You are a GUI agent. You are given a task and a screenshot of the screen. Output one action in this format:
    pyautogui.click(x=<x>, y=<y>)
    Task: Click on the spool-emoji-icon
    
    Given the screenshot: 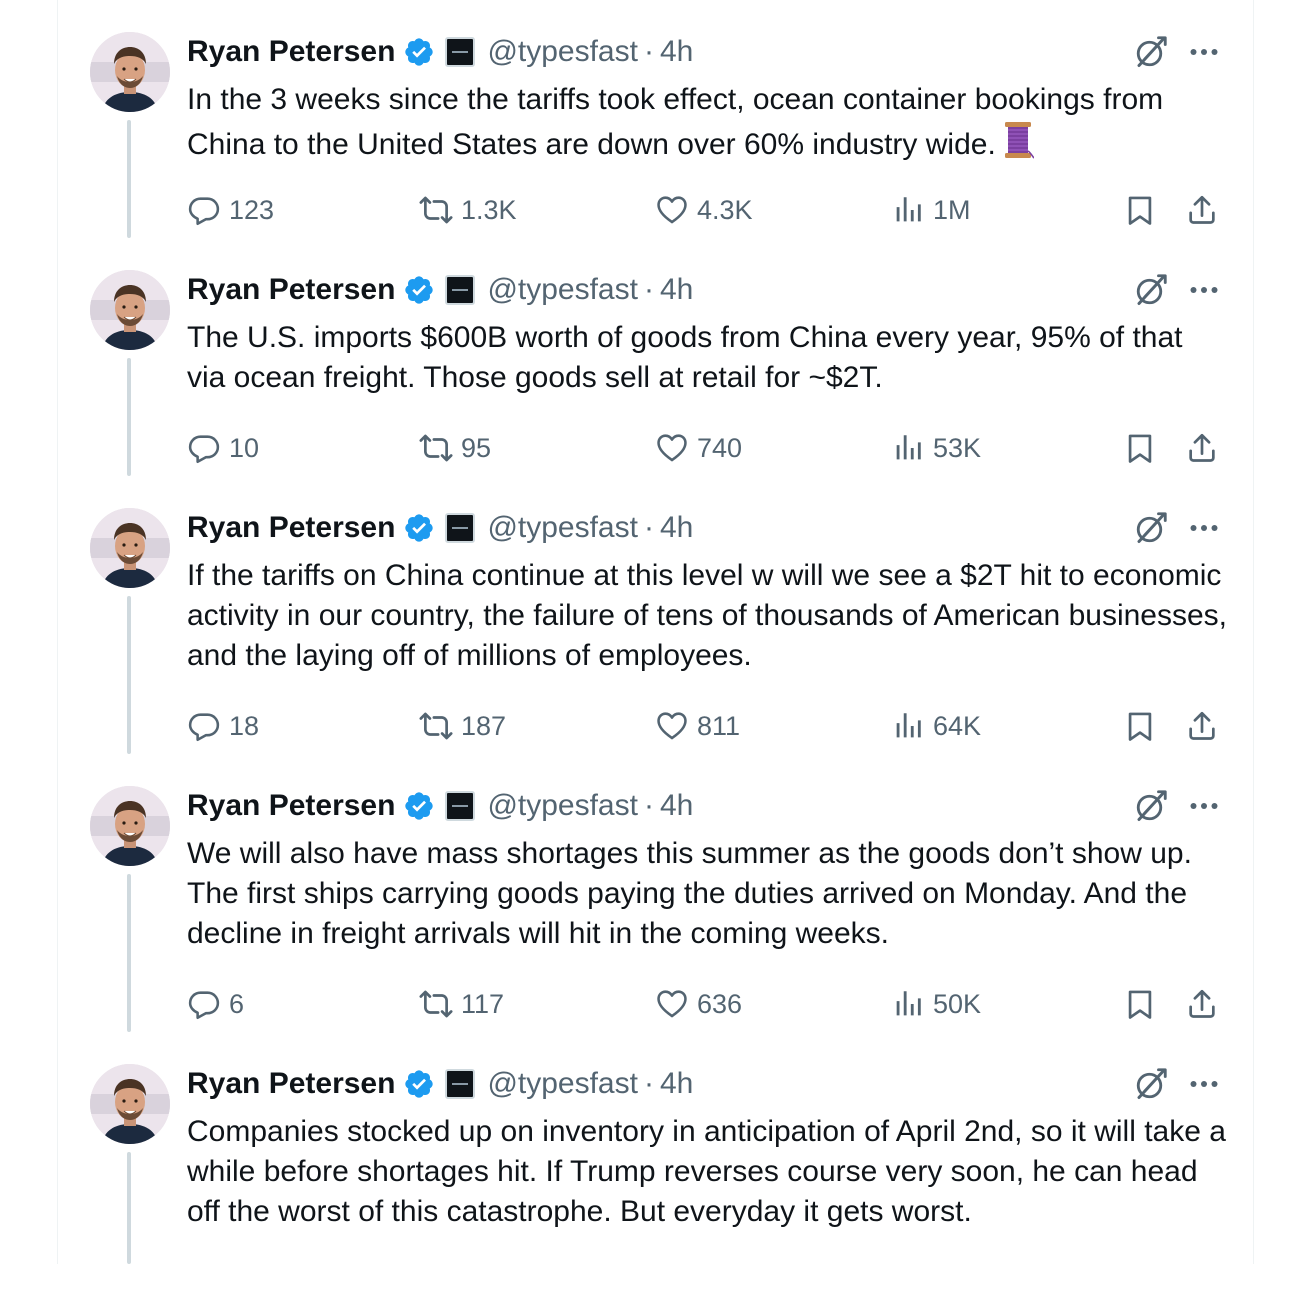 What is the action you would take?
    pyautogui.click(x=1018, y=140)
    